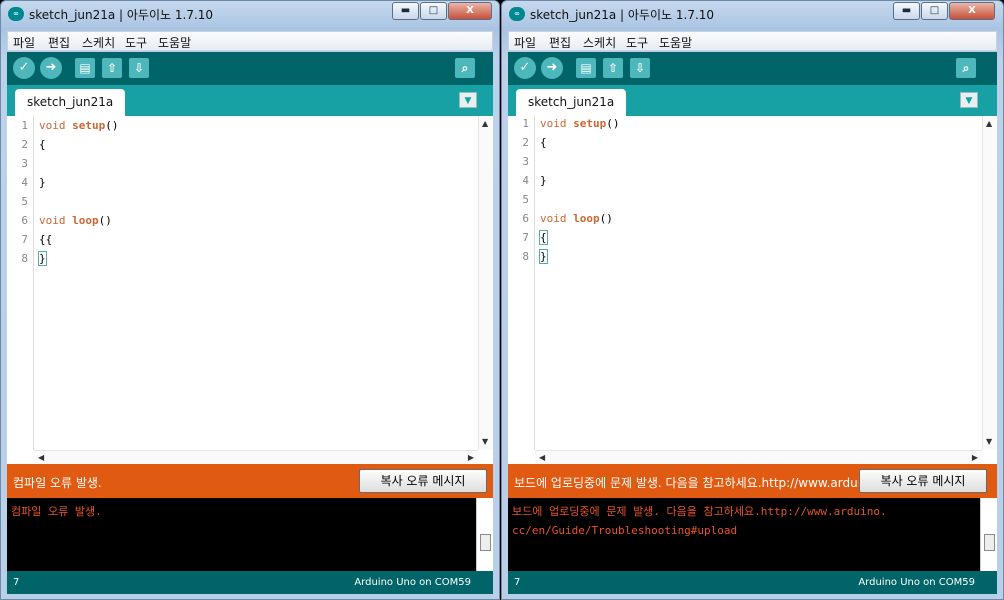 Image resolution: width=1004 pixels, height=600 pixels. What do you see at coordinates (89, 125) in the screenshot?
I see `function-name: setup` at bounding box center [89, 125].